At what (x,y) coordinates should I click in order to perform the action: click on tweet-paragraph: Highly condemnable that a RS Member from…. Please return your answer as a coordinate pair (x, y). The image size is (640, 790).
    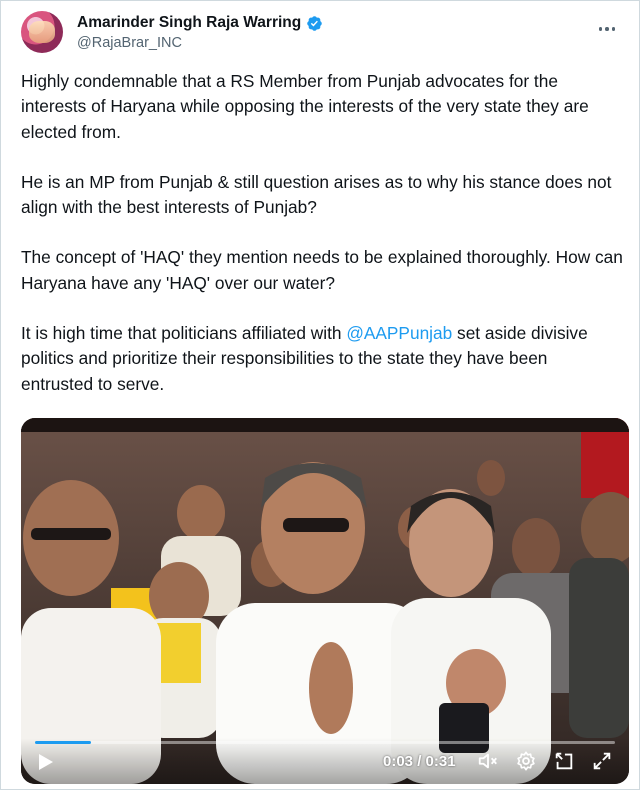
    Looking at the image, I should click on (305, 106).